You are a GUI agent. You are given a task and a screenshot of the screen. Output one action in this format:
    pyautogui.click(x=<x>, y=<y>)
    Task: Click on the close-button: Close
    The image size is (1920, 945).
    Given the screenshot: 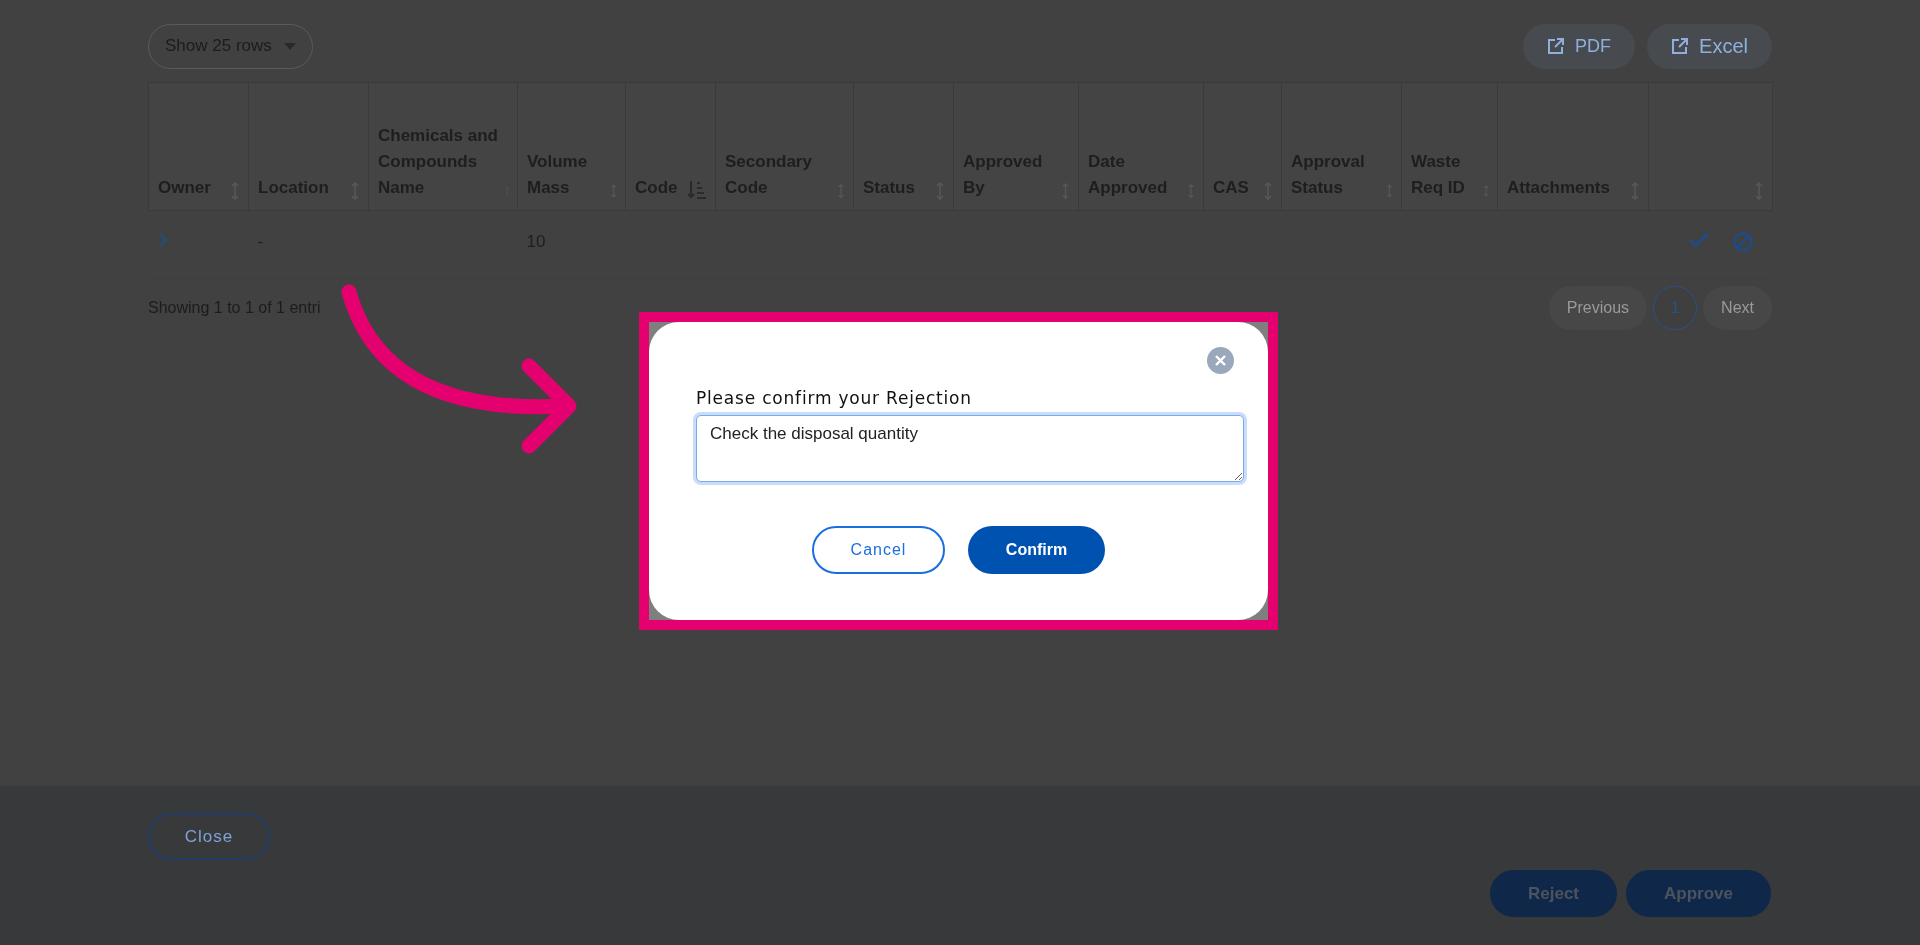 What is the action you would take?
    pyautogui.click(x=209, y=836)
    